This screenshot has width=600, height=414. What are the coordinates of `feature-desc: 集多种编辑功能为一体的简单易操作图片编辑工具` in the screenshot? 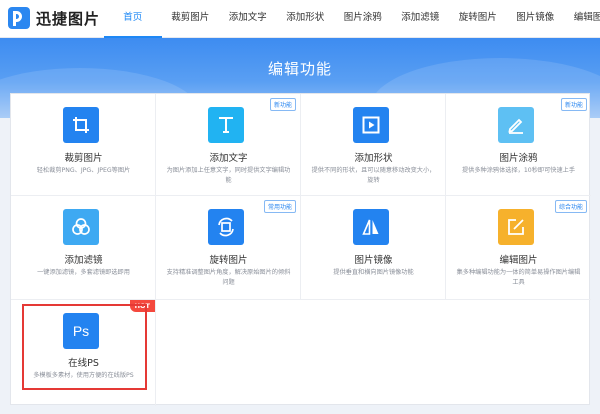 It's located at (518, 277).